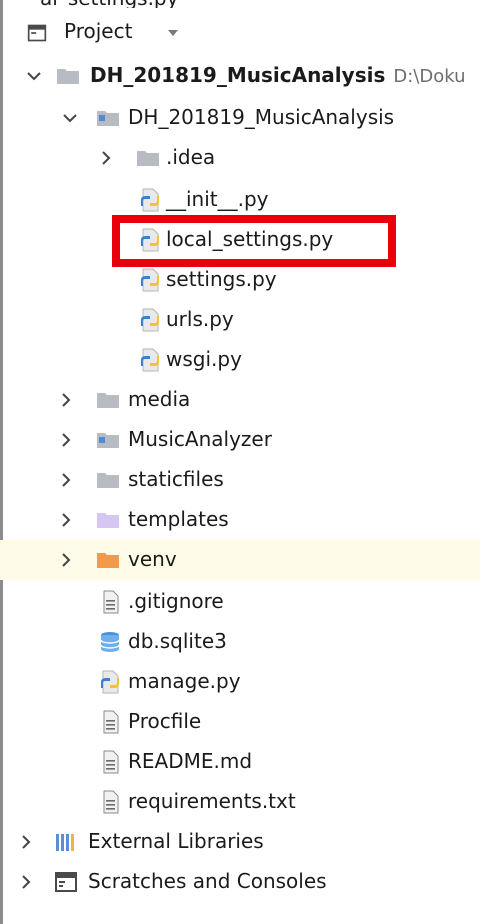 This screenshot has width=480, height=924. Describe the element at coordinates (109, 4) in the screenshot. I see `tab-title-text: al_settings.py` at that location.